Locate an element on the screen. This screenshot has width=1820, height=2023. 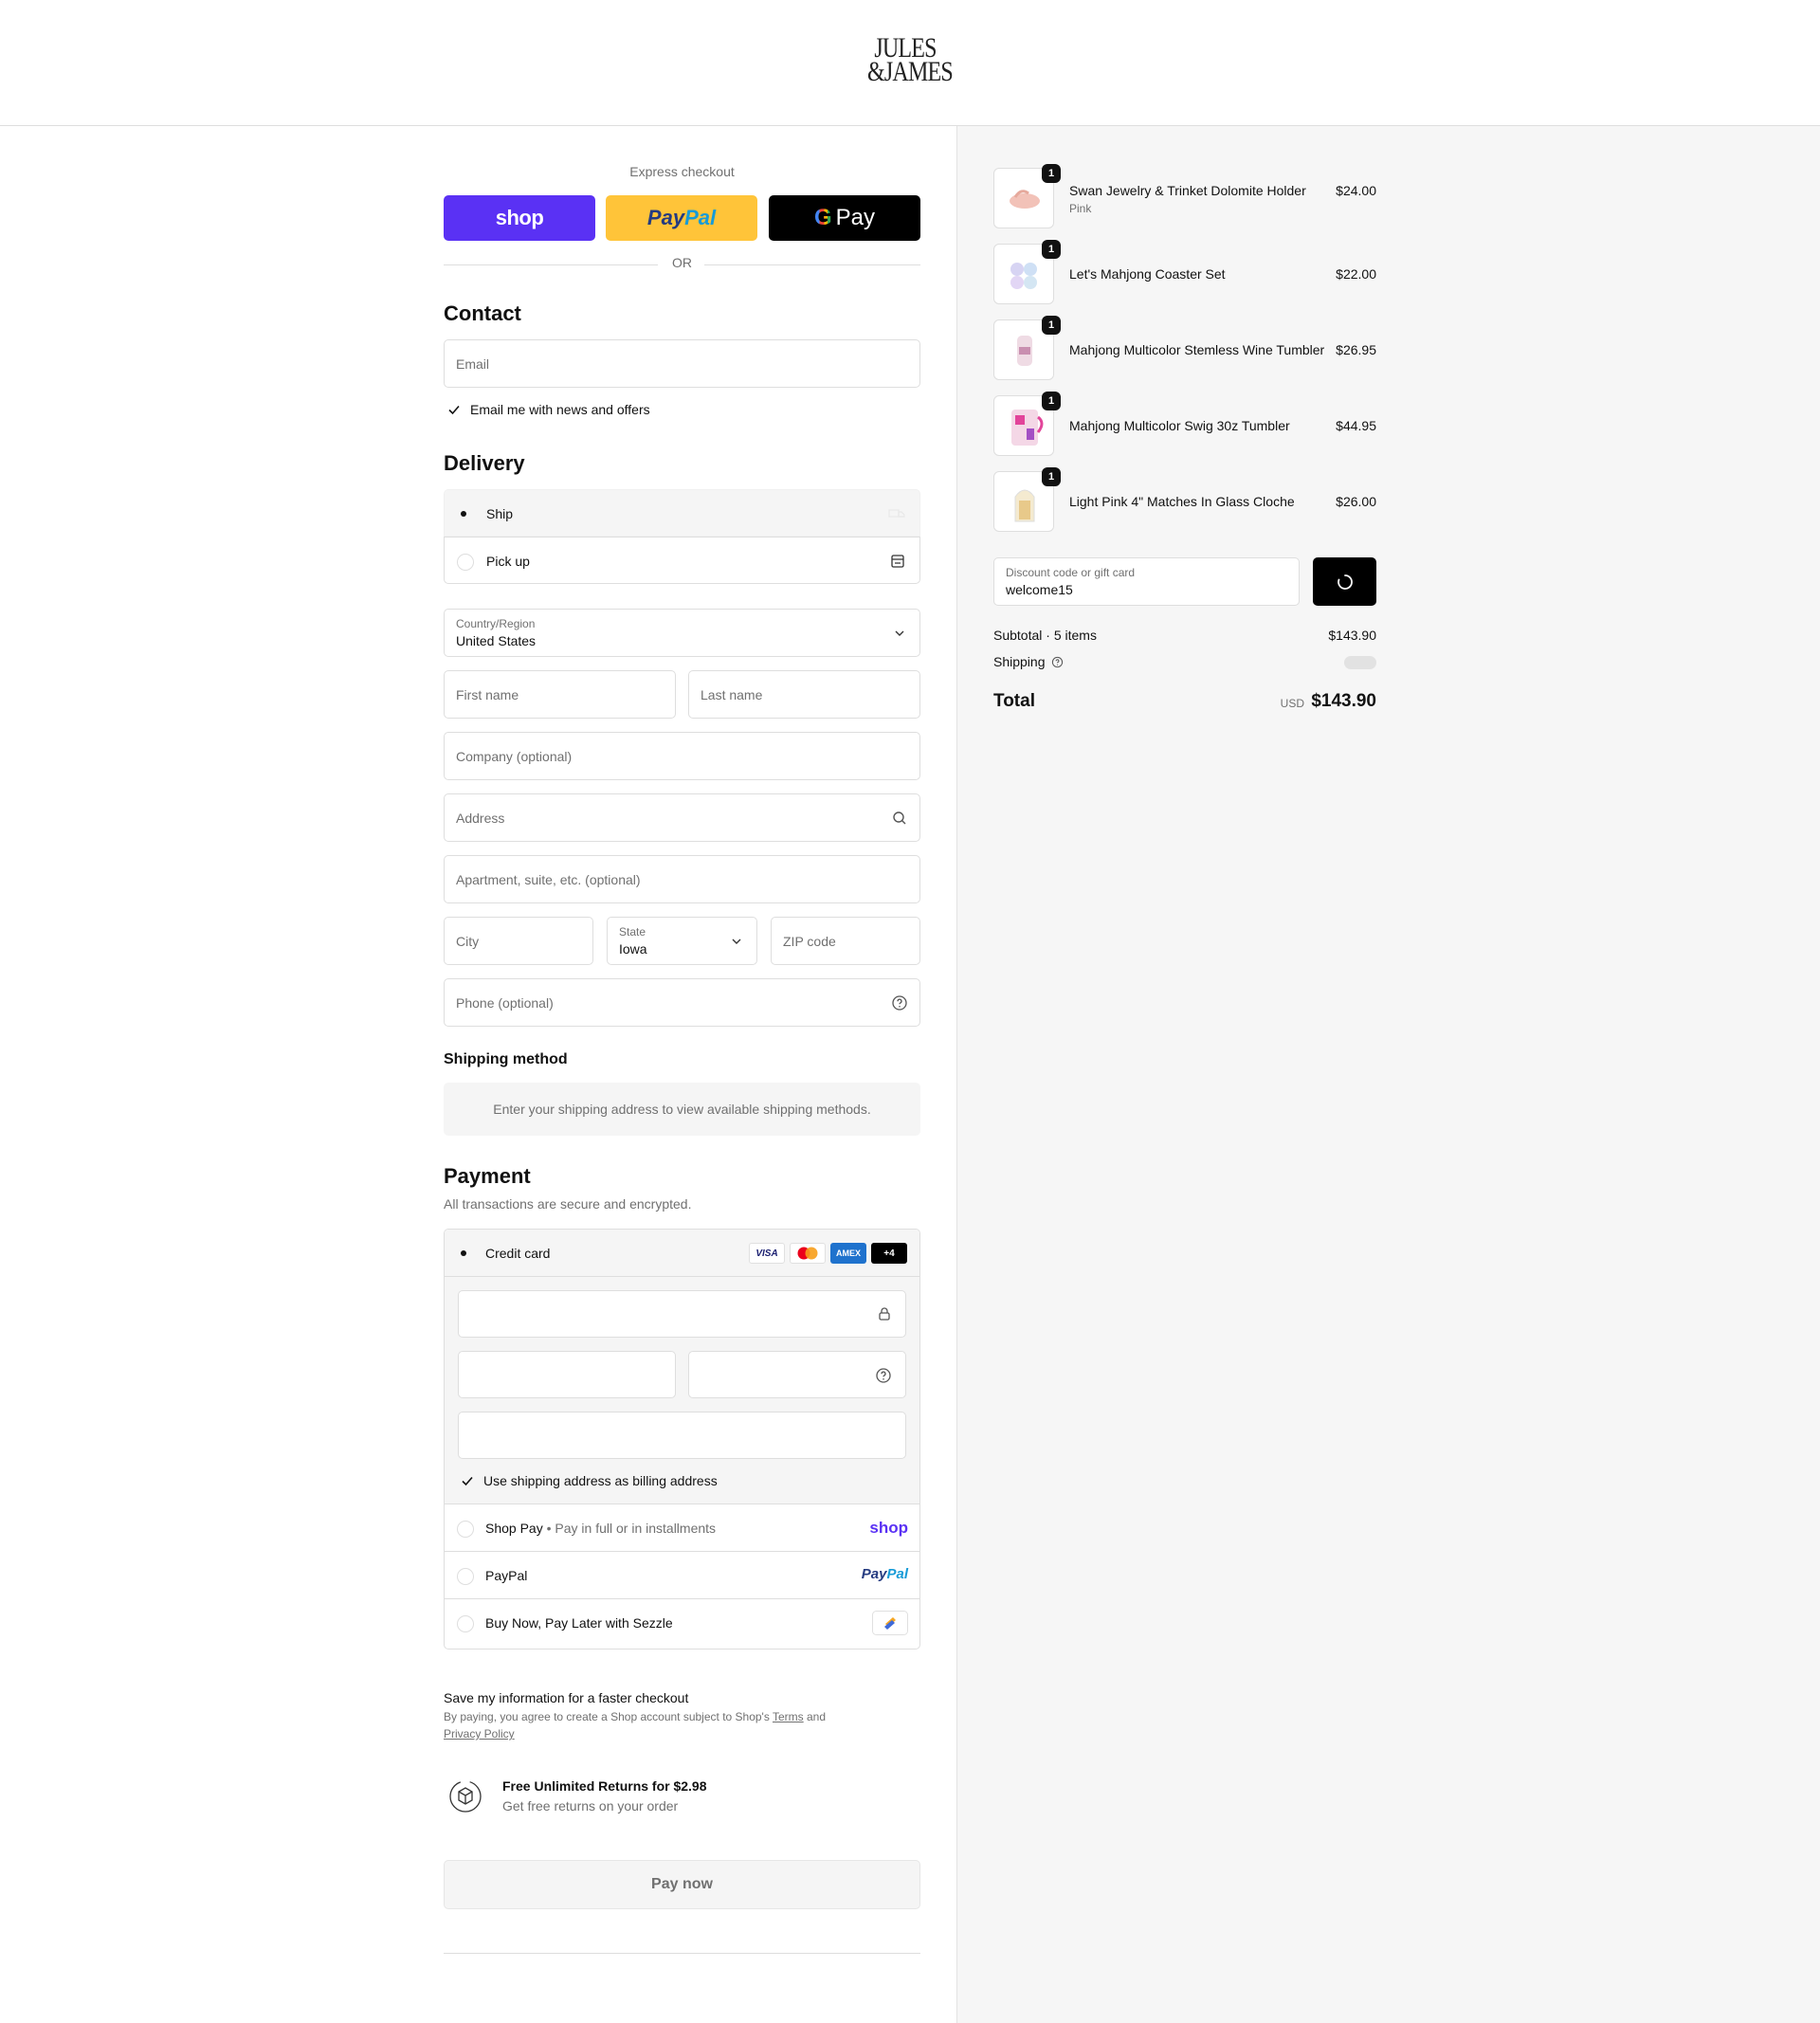
footer-divider is located at coordinates (682, 1954).